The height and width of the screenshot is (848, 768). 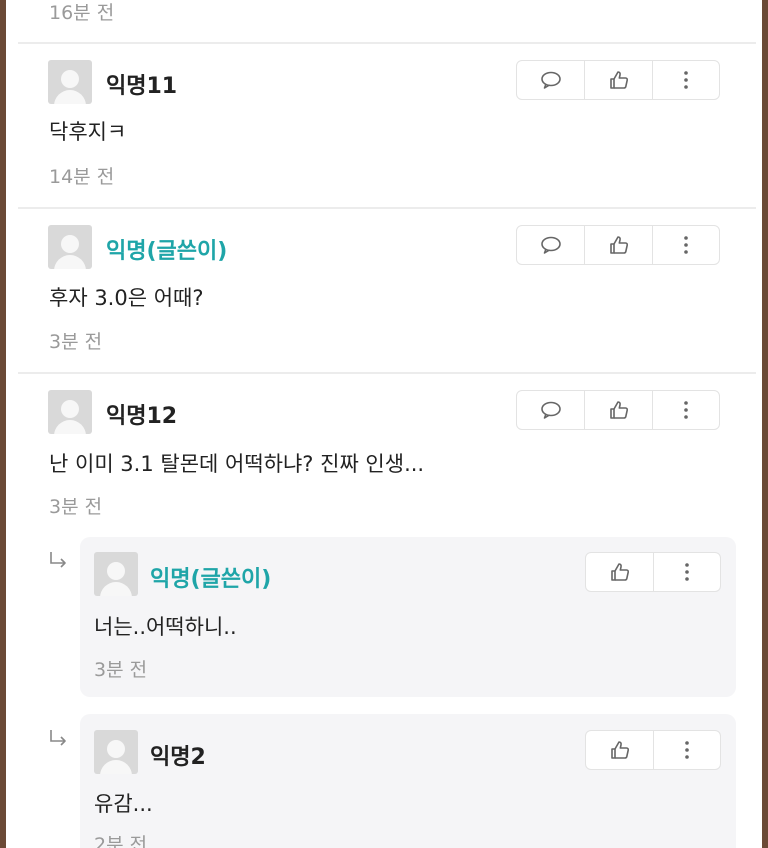 I want to click on reply-item: 익명2 유감... 2분 전, so click(x=408, y=781).